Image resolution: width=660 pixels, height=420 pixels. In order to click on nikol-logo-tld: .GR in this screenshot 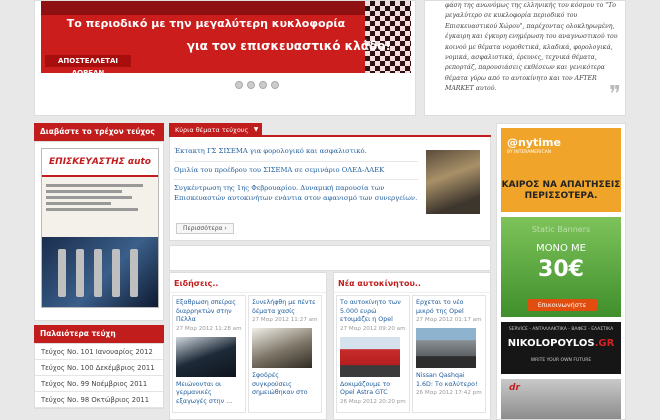, I will do `click(604, 343)`.